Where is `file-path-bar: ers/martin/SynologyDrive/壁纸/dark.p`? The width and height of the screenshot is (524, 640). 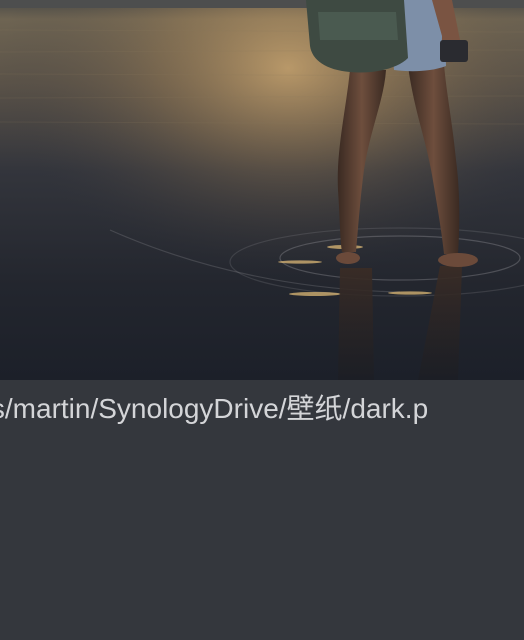 file-path-bar: ers/martin/SynologyDrive/壁纸/dark.p is located at coordinates (262, 410).